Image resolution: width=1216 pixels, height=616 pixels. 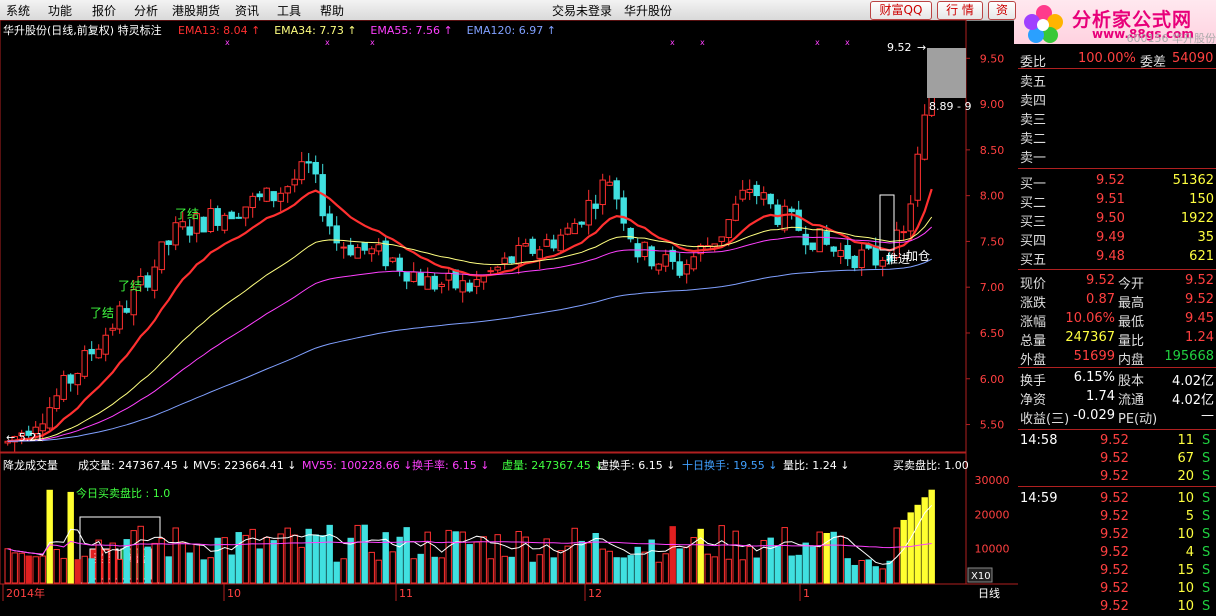 What do you see at coordinates (1114, 552) in the screenshot?
I see `tick-price: 9.52` at bounding box center [1114, 552].